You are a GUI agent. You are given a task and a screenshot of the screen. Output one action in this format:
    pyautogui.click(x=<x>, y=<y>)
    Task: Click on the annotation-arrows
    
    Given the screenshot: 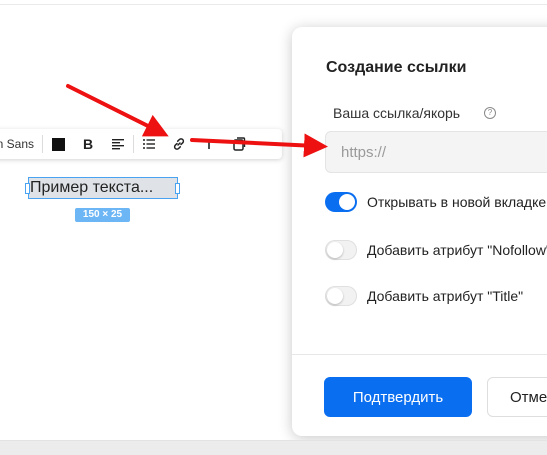 What is the action you would take?
    pyautogui.click(x=197, y=121)
    